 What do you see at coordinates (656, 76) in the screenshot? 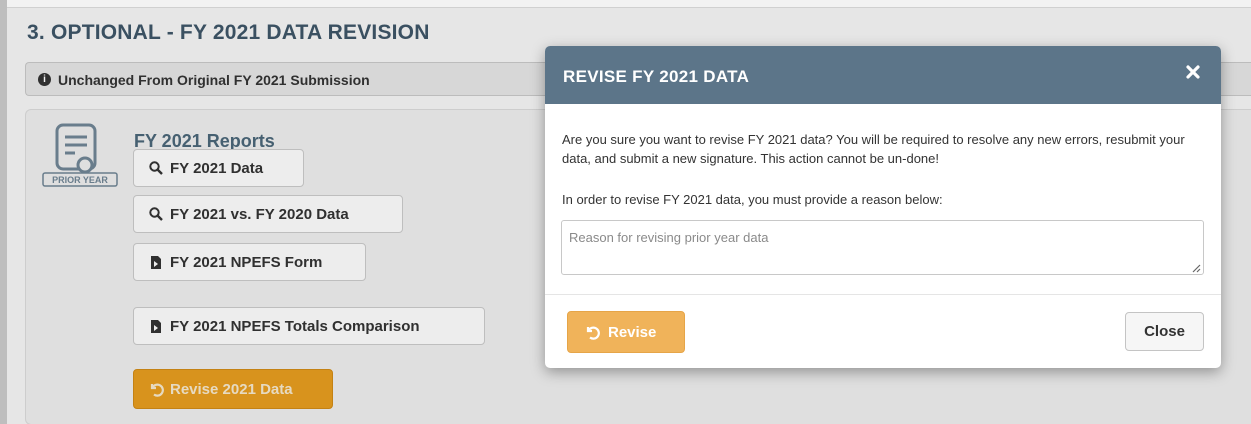
I see `modal-title: REVISE FY 2021 DATA` at bounding box center [656, 76].